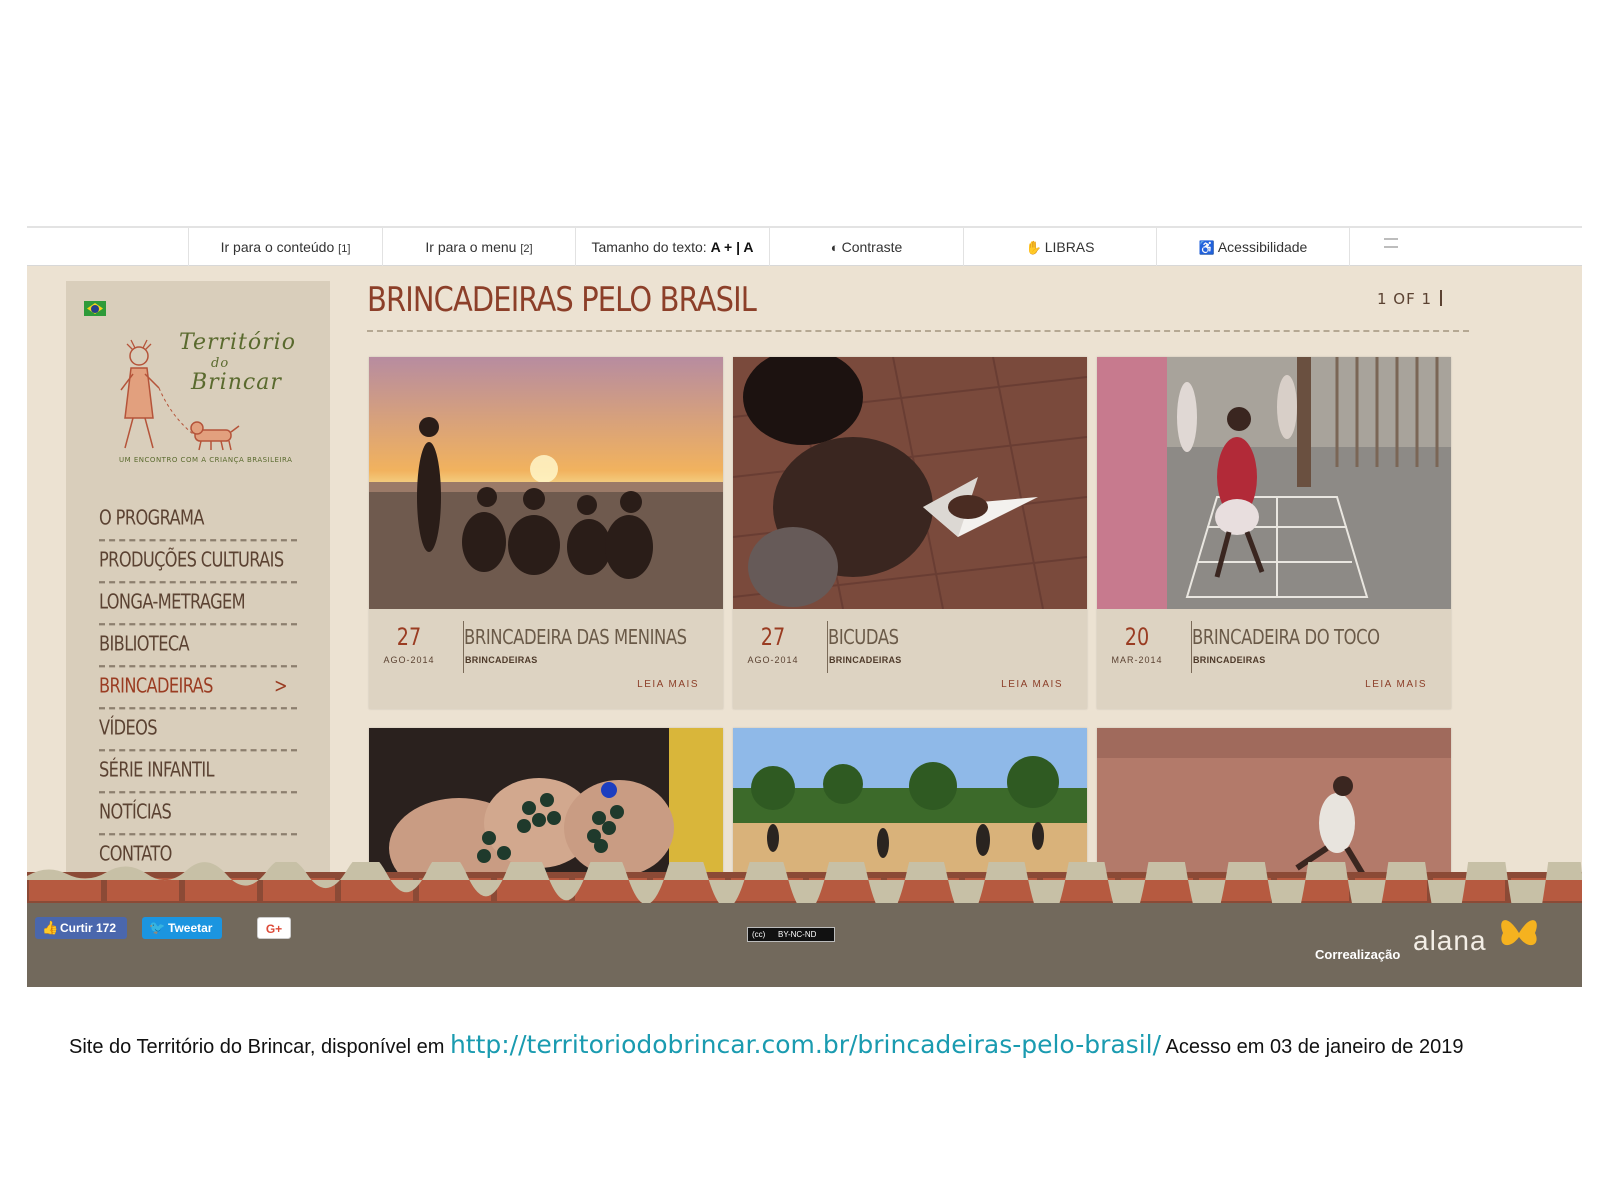 This screenshot has width=1600, height=1200. Describe the element at coordinates (526, 249) in the screenshot. I see `skip-to-menu-key: [2]` at that location.